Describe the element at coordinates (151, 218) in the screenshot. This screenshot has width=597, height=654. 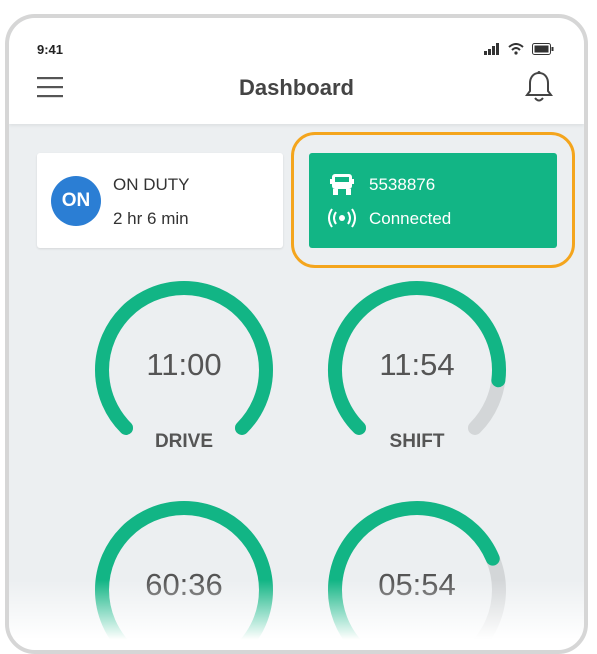
I see `duty-elapsed-time: 2 hr 6 min` at that location.